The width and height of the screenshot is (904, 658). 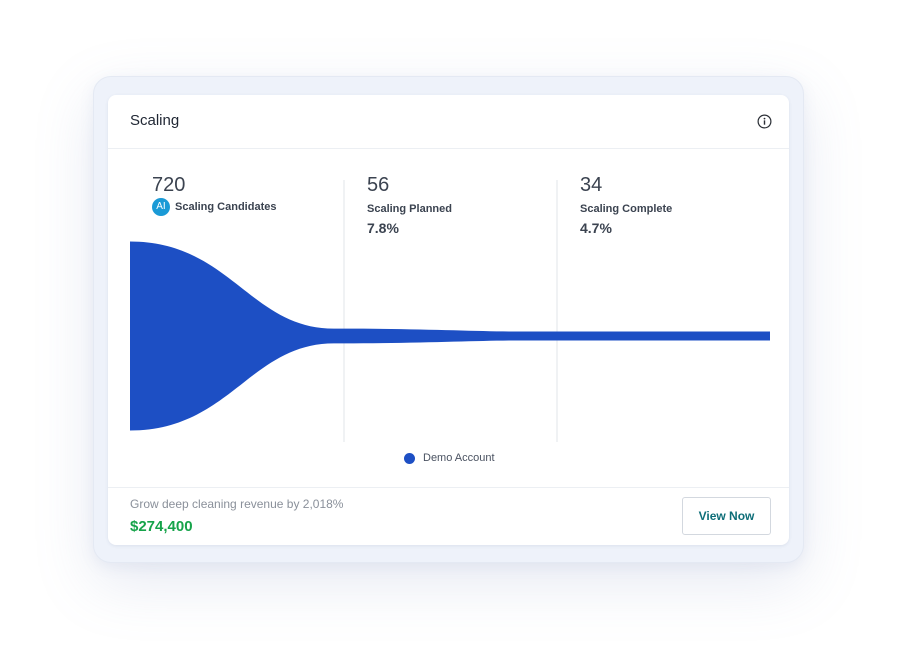 What do you see at coordinates (459, 458) in the screenshot?
I see `legend-label: Demo Account` at bounding box center [459, 458].